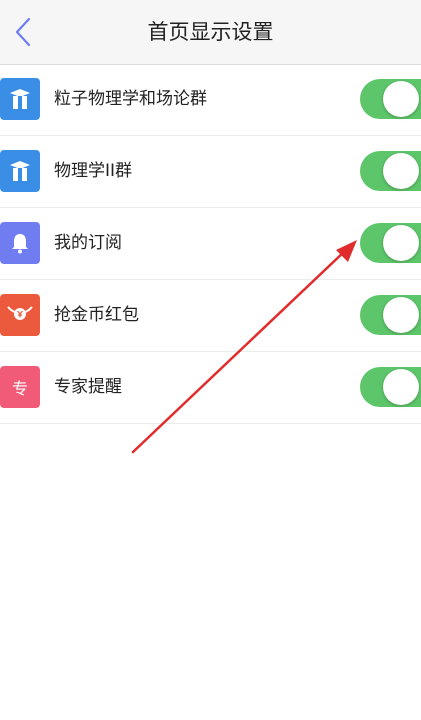 Image resolution: width=421 pixels, height=720 pixels. What do you see at coordinates (210, 100) in the screenshot?
I see `list-item: 粒子物理学和场论群` at bounding box center [210, 100].